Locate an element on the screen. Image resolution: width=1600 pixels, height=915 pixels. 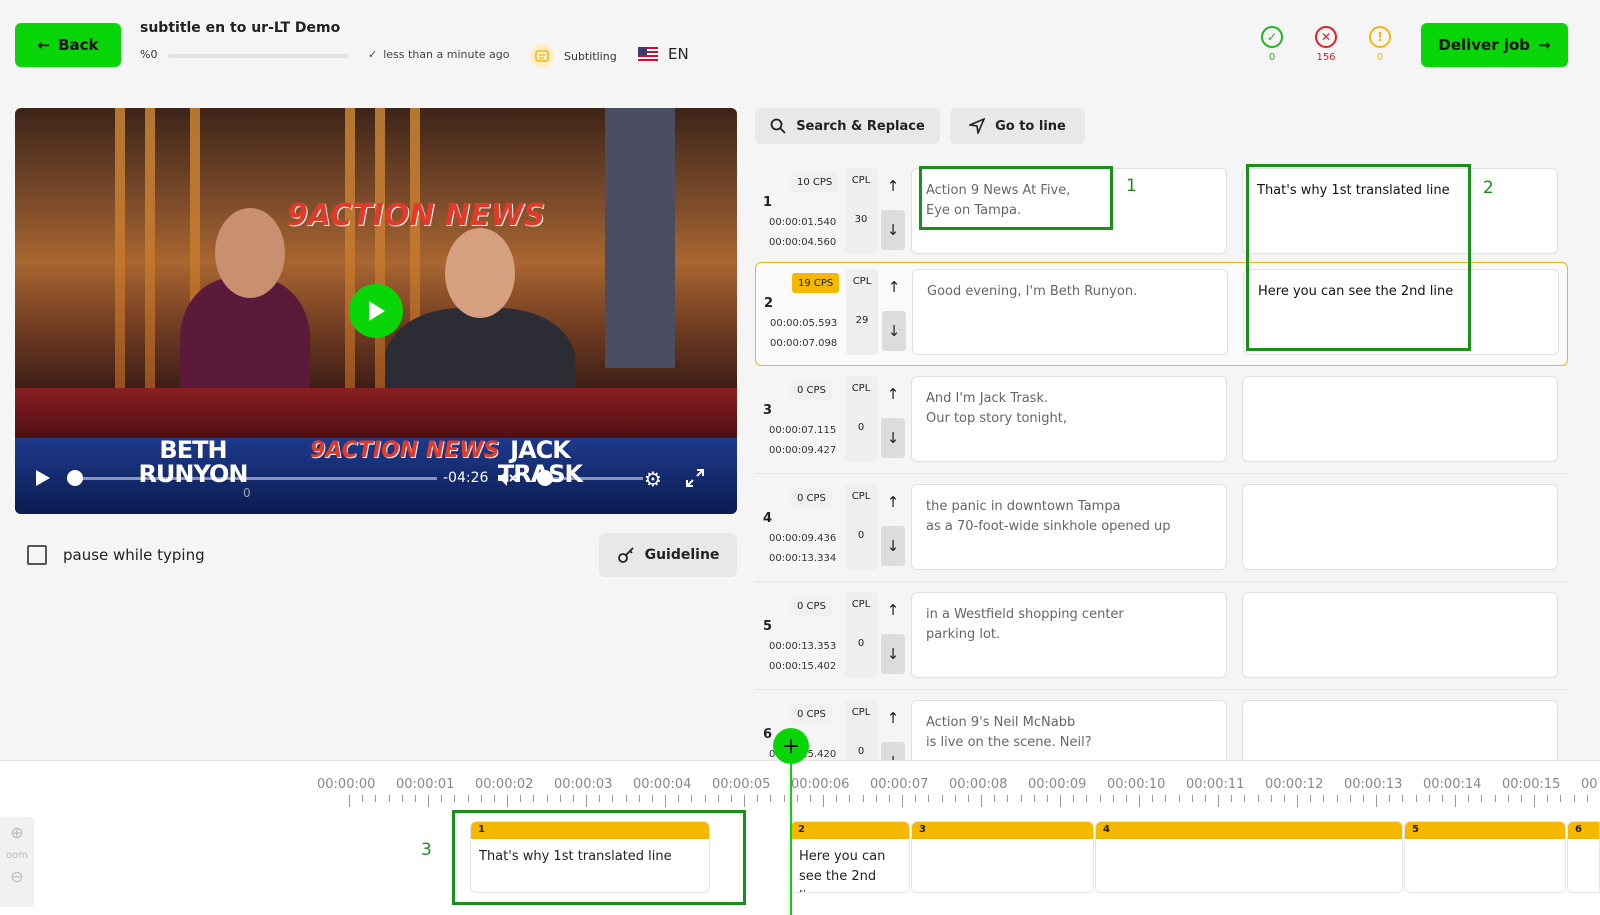
search-replace-button: Search & Replace is located at coordinates (847, 126).